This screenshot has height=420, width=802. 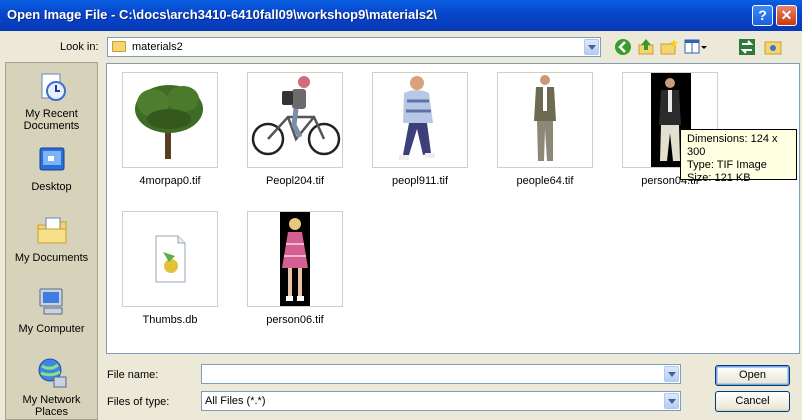 I want to click on views-menu-icon, so click(x=696, y=47).